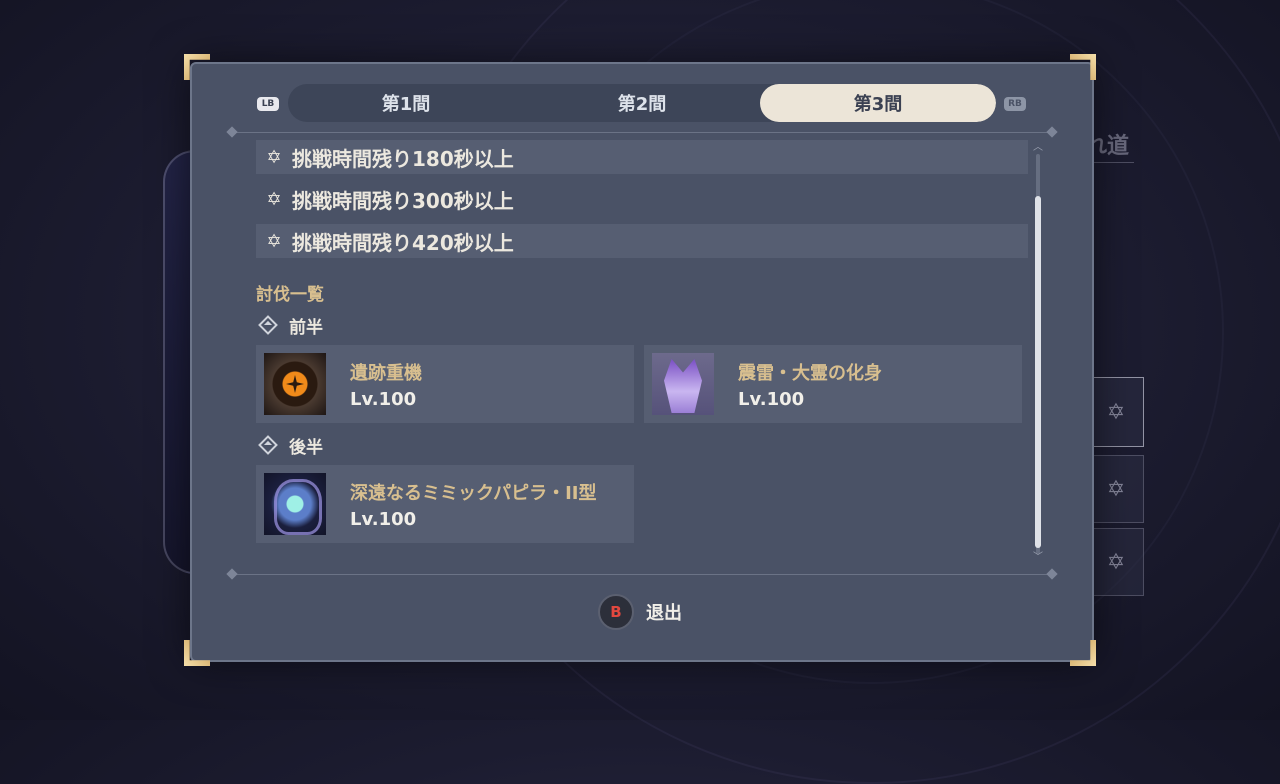 The image size is (1280, 784). Describe the element at coordinates (642, 445) in the screenshot. I see `second-half-label: 後半` at that location.